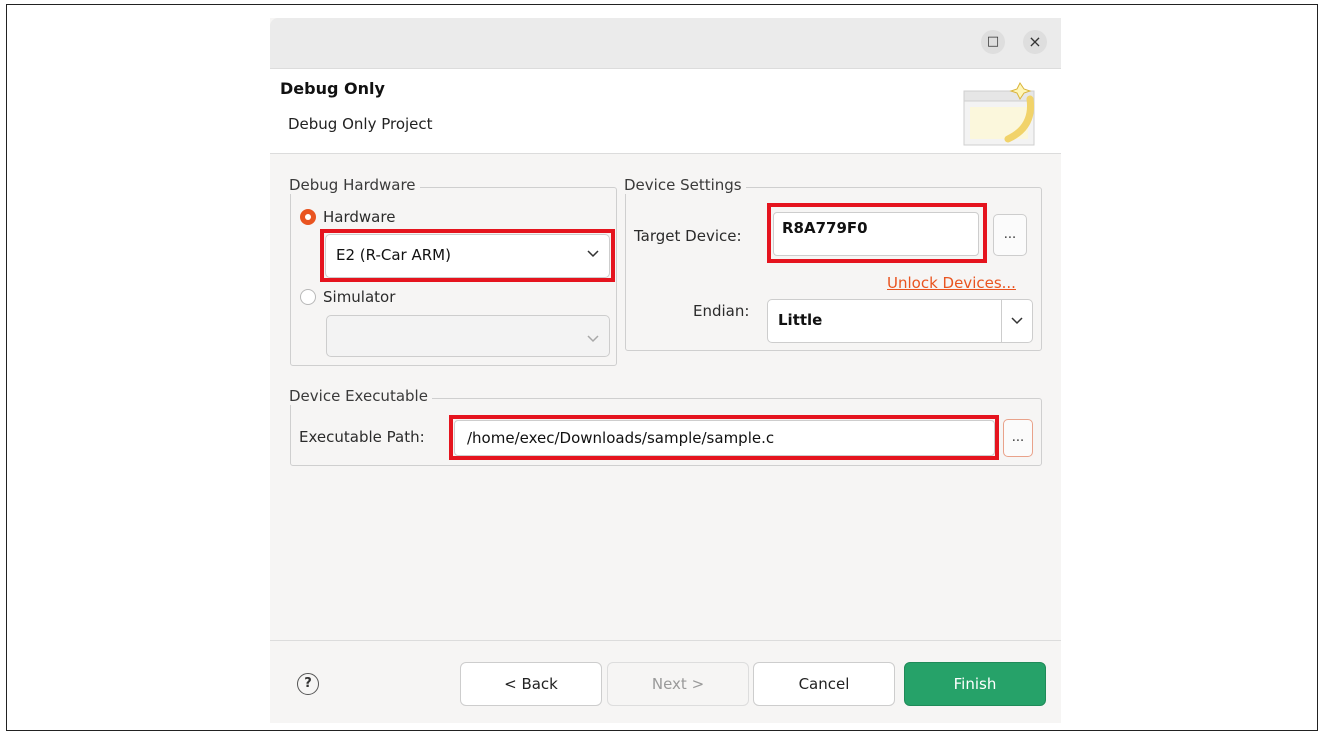  Describe the element at coordinates (359, 217) in the screenshot. I see `hardware-radio-label: Hardware` at that location.